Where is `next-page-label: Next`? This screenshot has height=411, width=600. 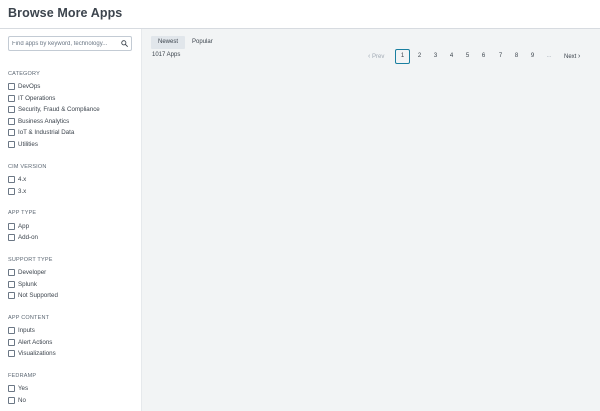
next-page-label: Next is located at coordinates (570, 57).